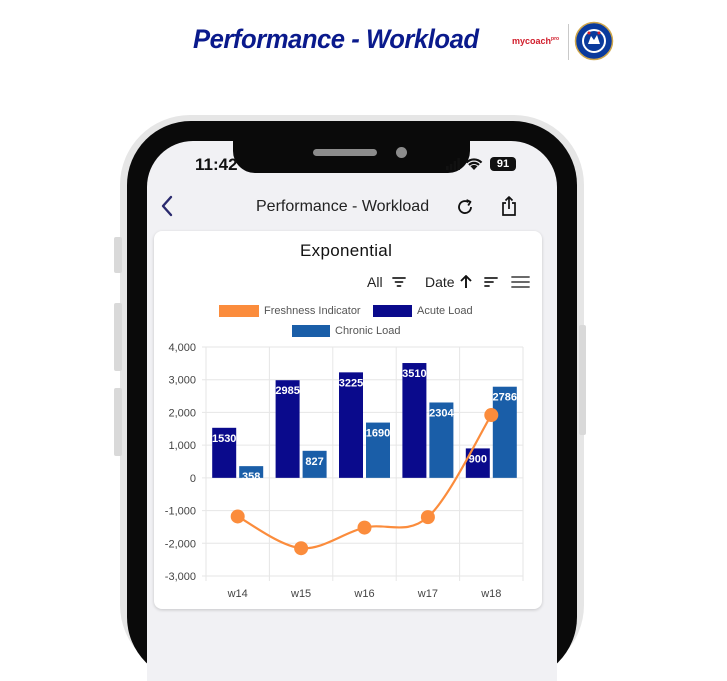  Describe the element at coordinates (441, 413) in the screenshot. I see `chronic-load-data-label: 2304` at that location.